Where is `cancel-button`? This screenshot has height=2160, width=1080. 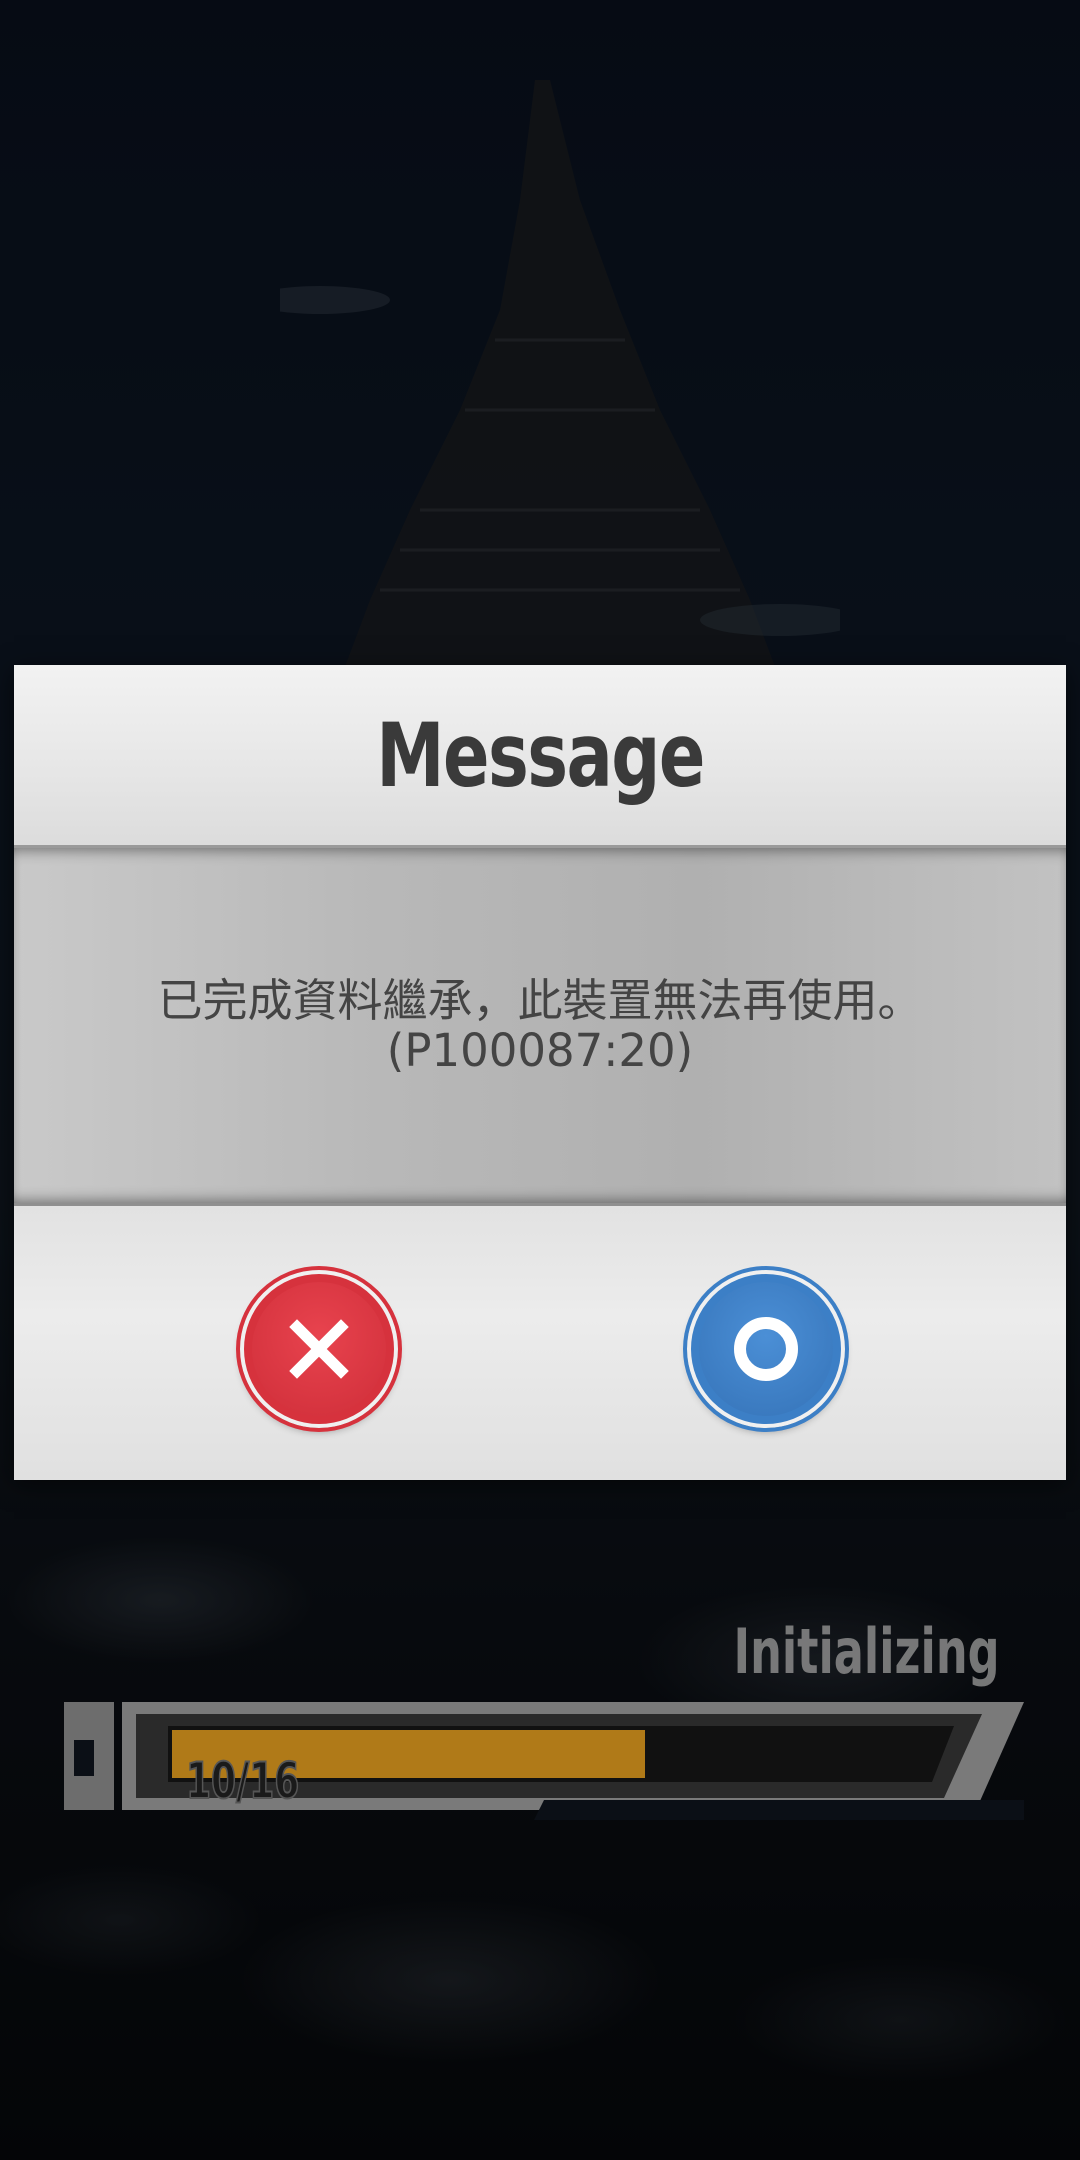
cancel-button is located at coordinates (319, 1349).